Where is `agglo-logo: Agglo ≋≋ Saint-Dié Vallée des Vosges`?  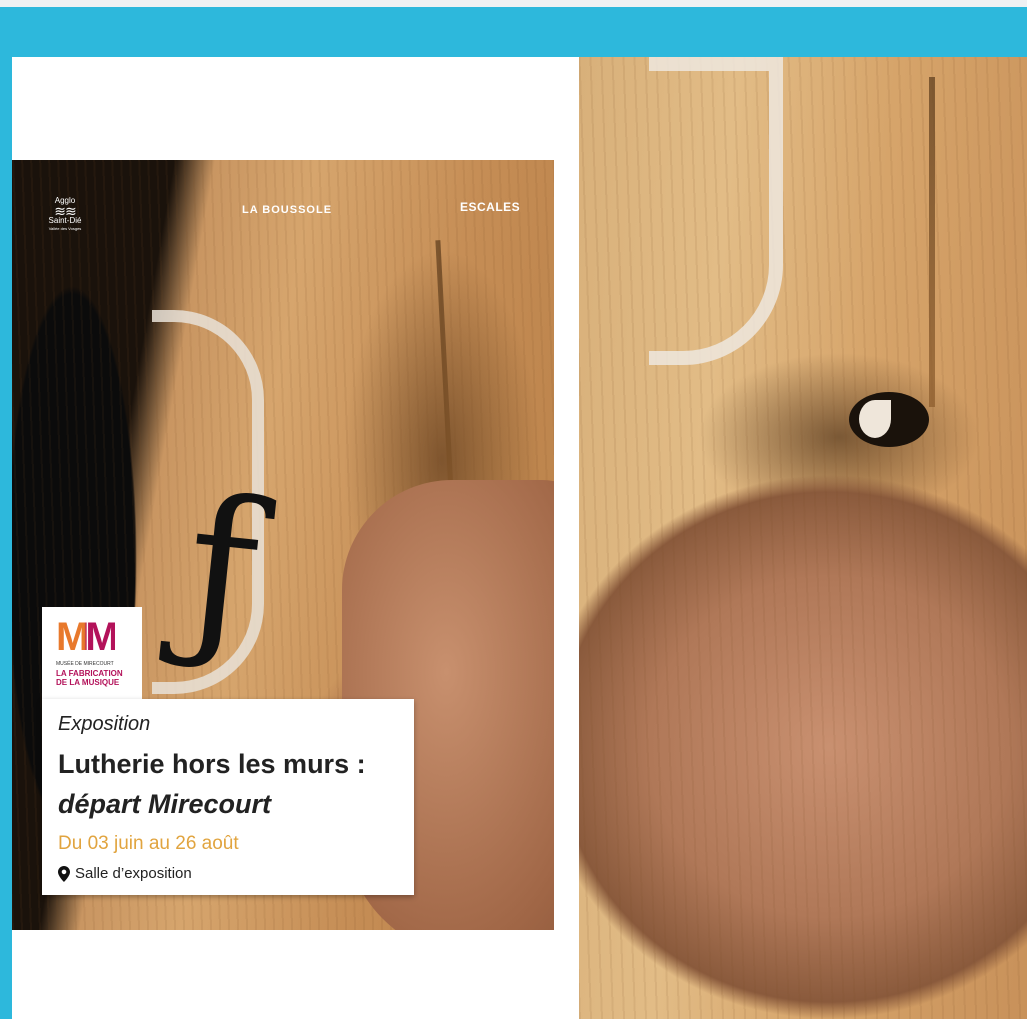
agglo-logo: Agglo ≋≋ Saint-Dié Vallée des Vosges is located at coordinates (65, 217).